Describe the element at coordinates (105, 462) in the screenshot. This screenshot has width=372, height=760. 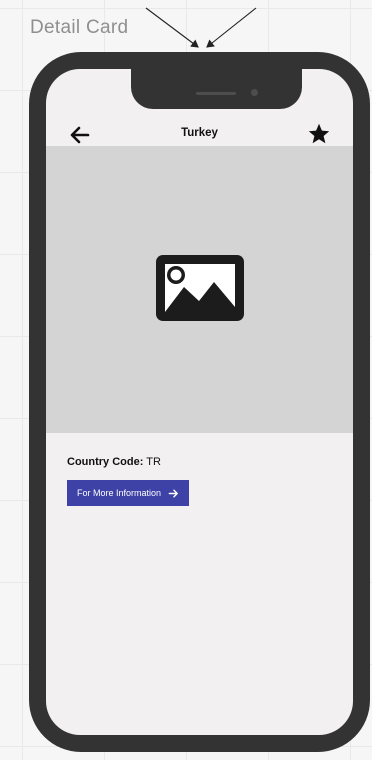
I see `country-code-label: Country Code:` at that location.